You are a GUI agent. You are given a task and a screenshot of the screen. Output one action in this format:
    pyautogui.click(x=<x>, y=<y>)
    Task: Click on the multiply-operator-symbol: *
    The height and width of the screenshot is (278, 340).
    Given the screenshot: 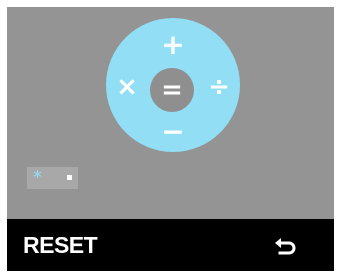 What is the action you would take?
    pyautogui.click(x=37, y=177)
    